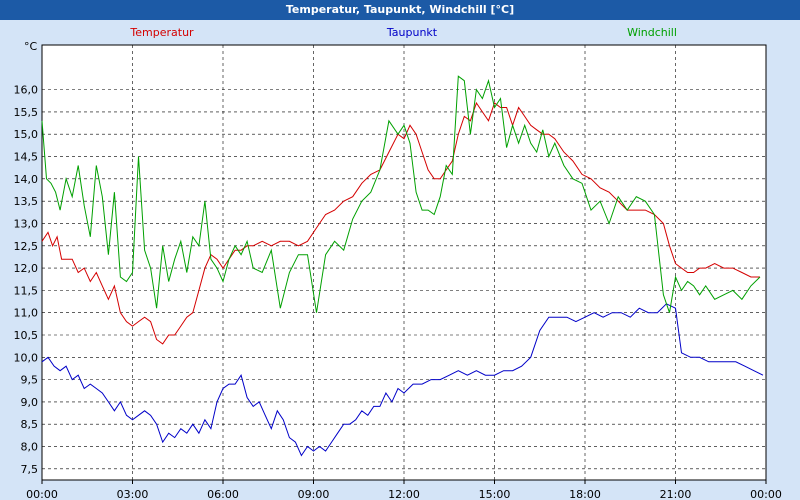 The image size is (800, 500). What do you see at coordinates (223, 494) in the screenshot?
I see `x-tick-time: 06:00` at bounding box center [223, 494].